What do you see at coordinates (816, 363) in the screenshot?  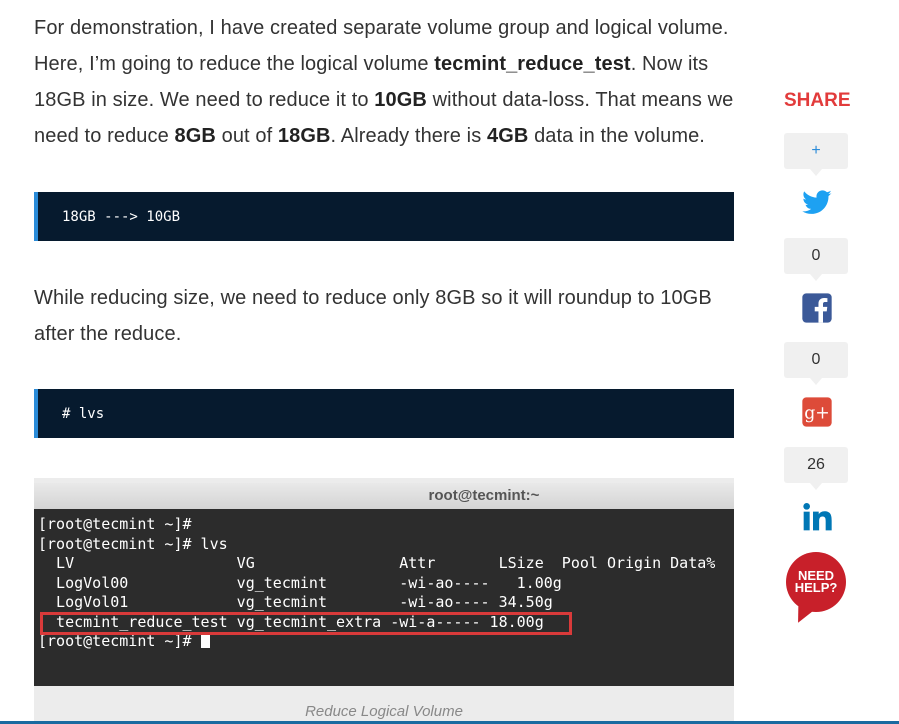 I see `facebook-count: 0` at bounding box center [816, 363].